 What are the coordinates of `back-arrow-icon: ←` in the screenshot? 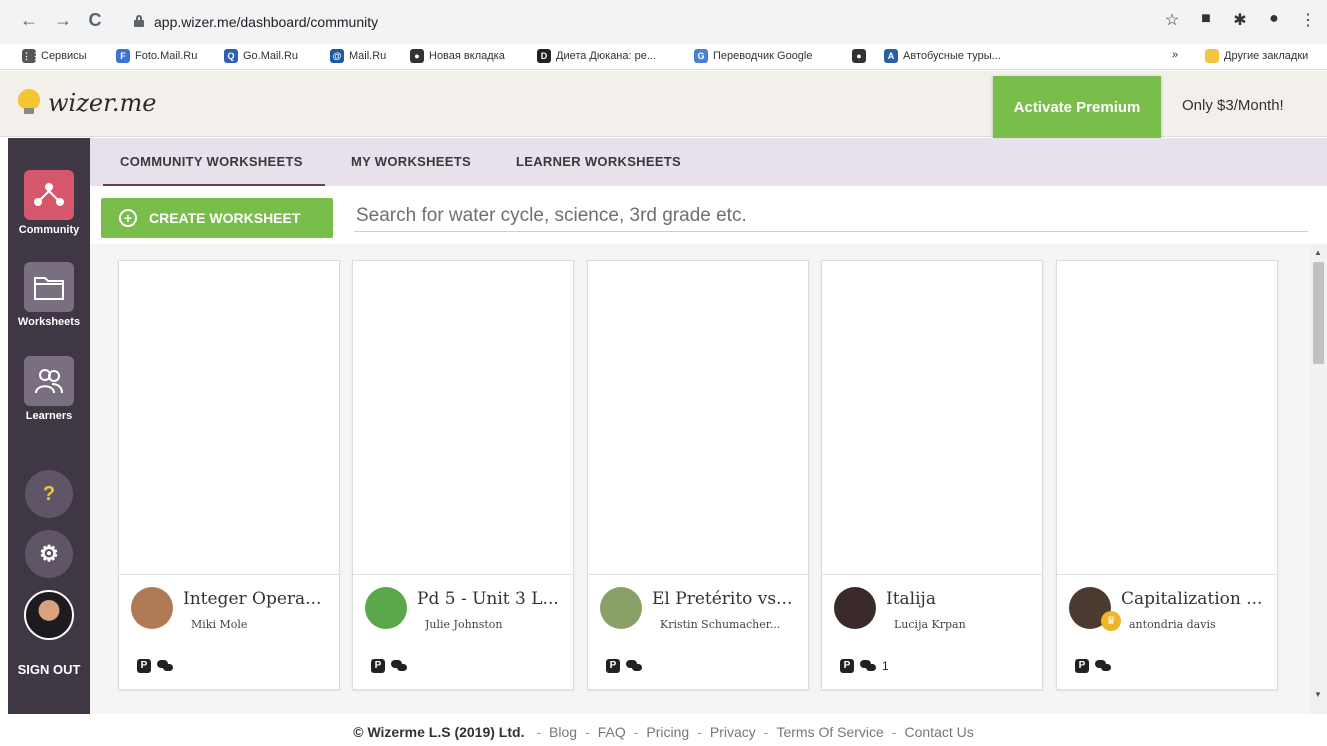 It's located at (29, 20).